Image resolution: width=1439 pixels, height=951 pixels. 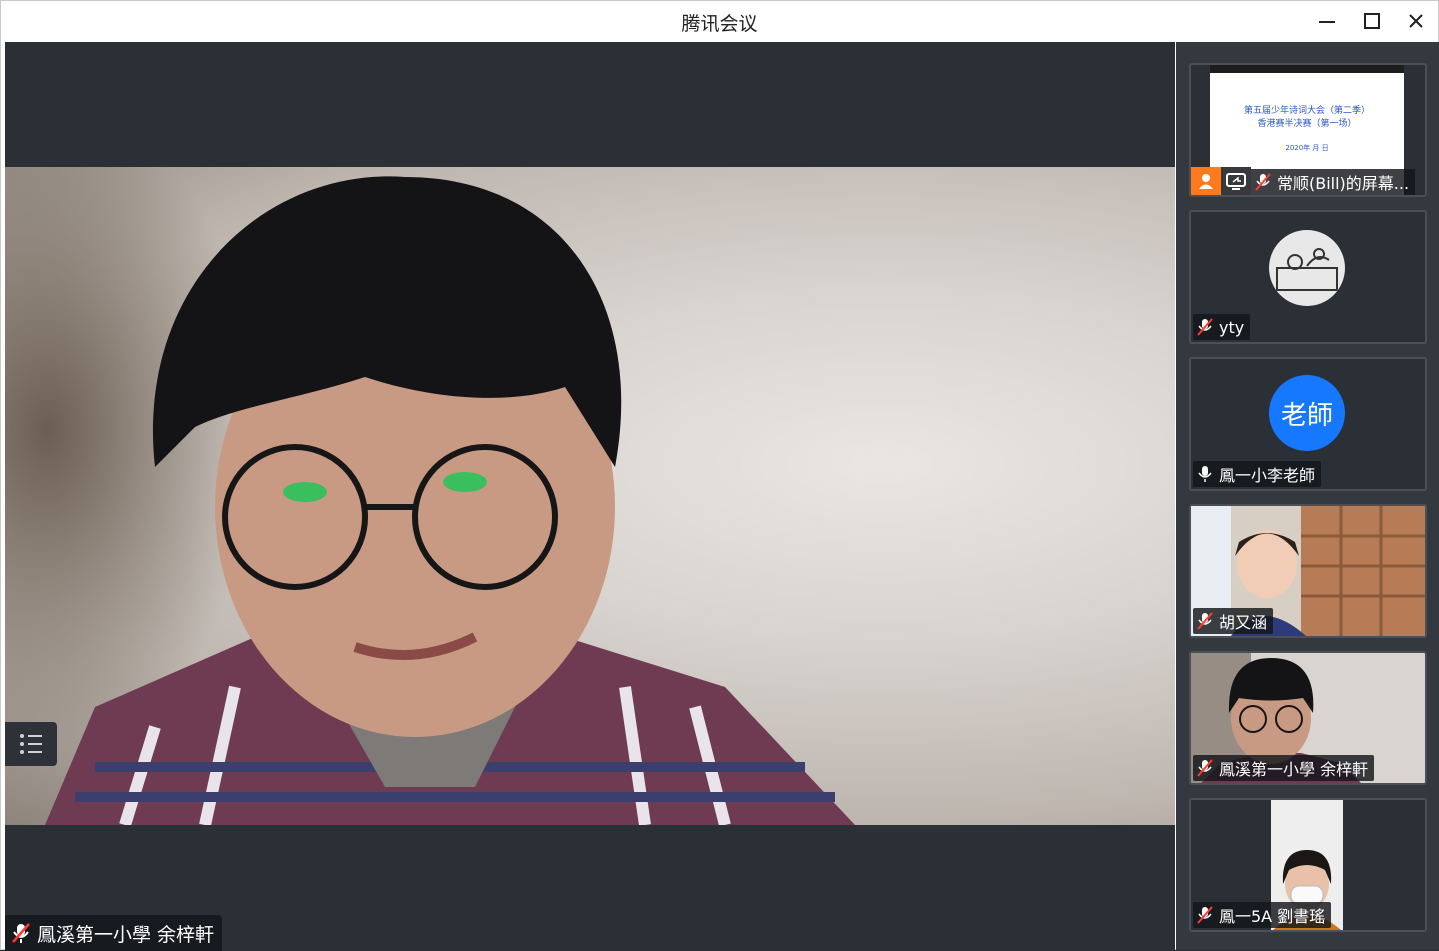 I want to click on avatar: 老師, so click(x=1307, y=413).